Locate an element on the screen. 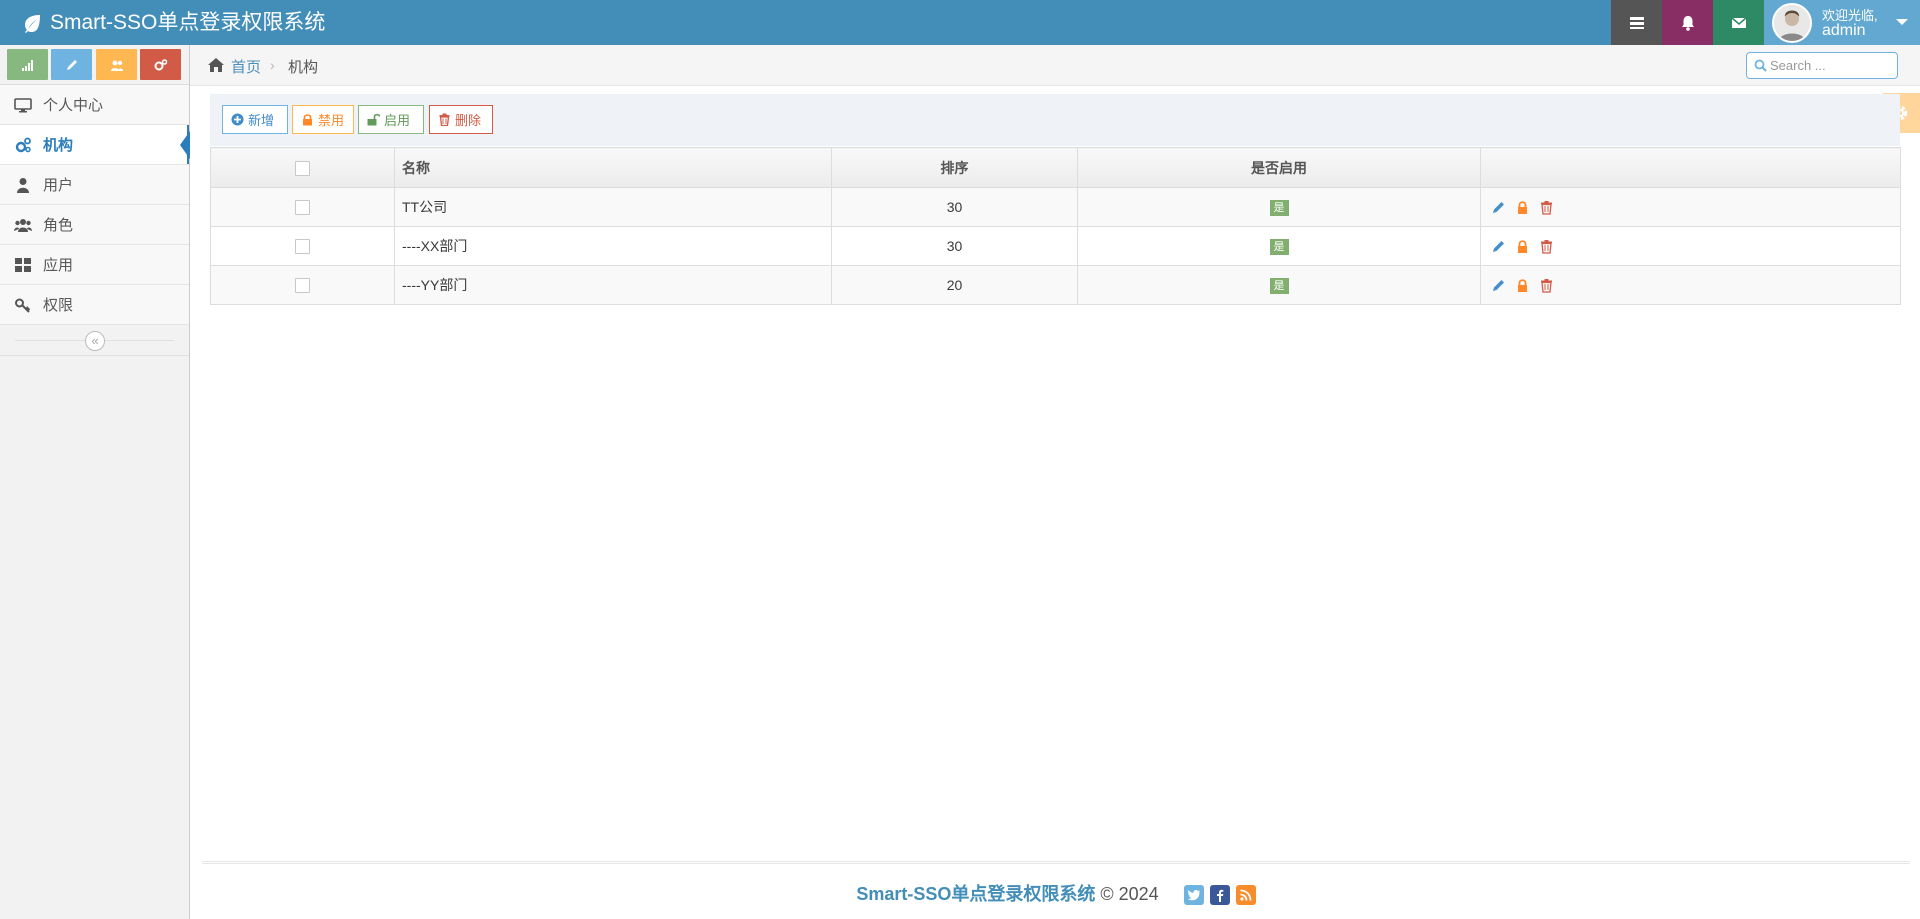  unlock-icon is located at coordinates (373, 119).